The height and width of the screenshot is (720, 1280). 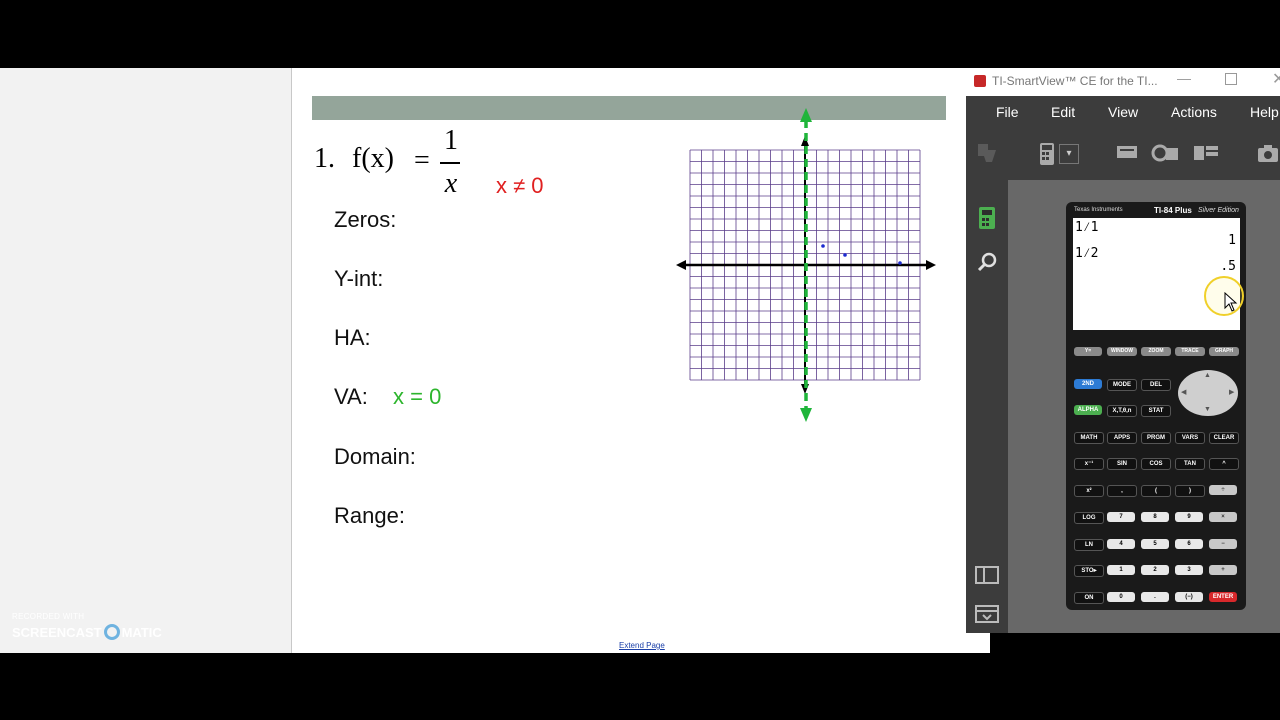 What do you see at coordinates (1224, 438) in the screenshot?
I see `key-clear: CLEAR` at bounding box center [1224, 438].